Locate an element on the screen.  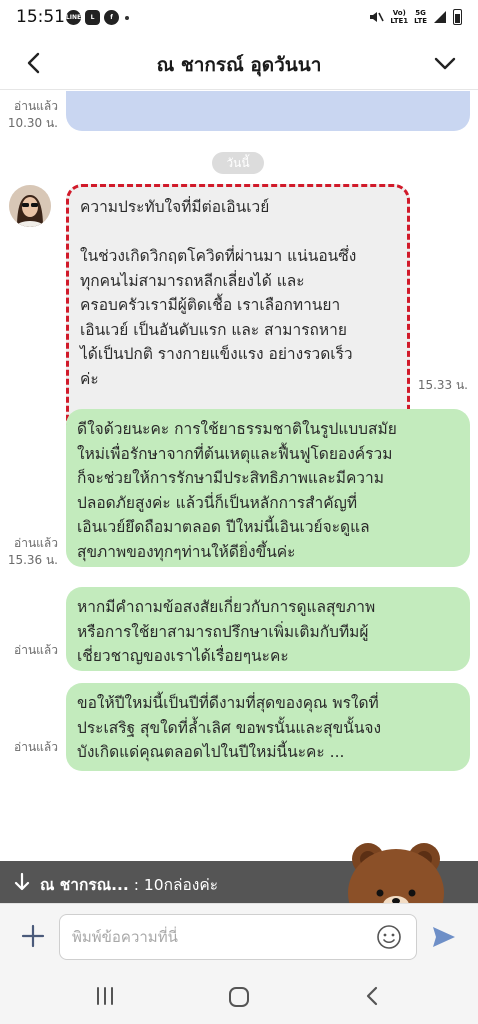
line-icon: L is located at coordinates (92, 17).